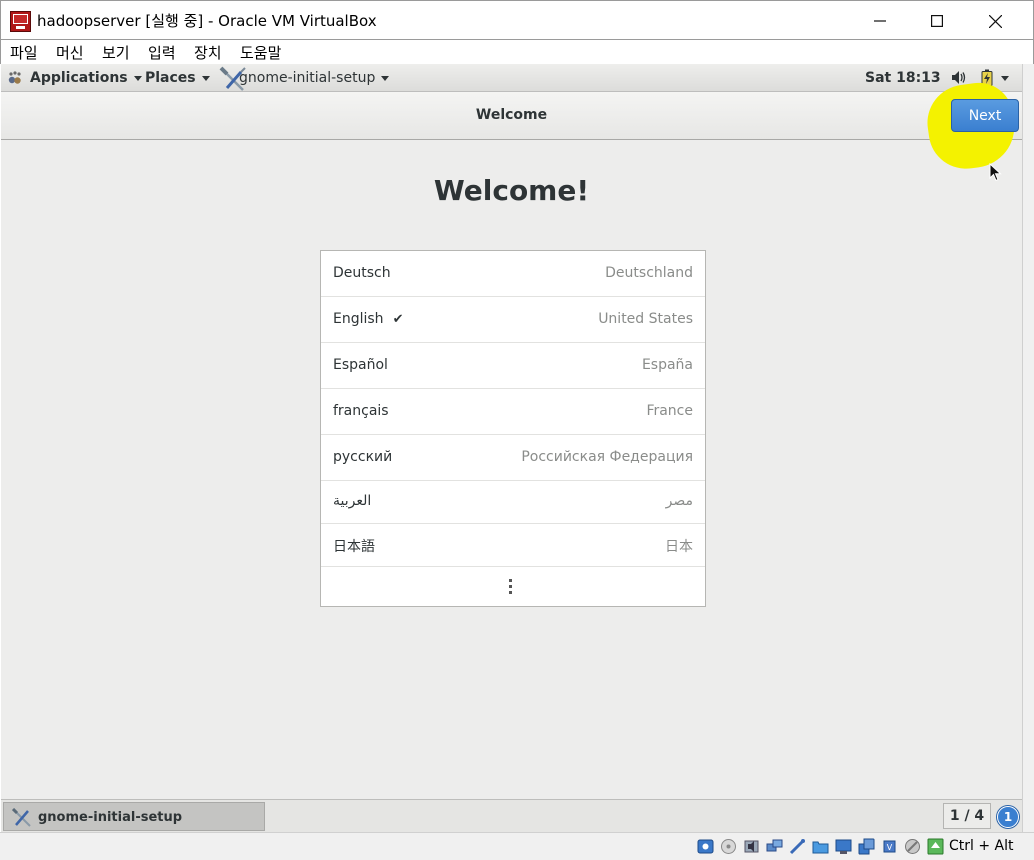 This screenshot has height=860, width=1034. Describe the element at coordinates (116, 52) in the screenshot. I see `menu-view: 보기` at that location.